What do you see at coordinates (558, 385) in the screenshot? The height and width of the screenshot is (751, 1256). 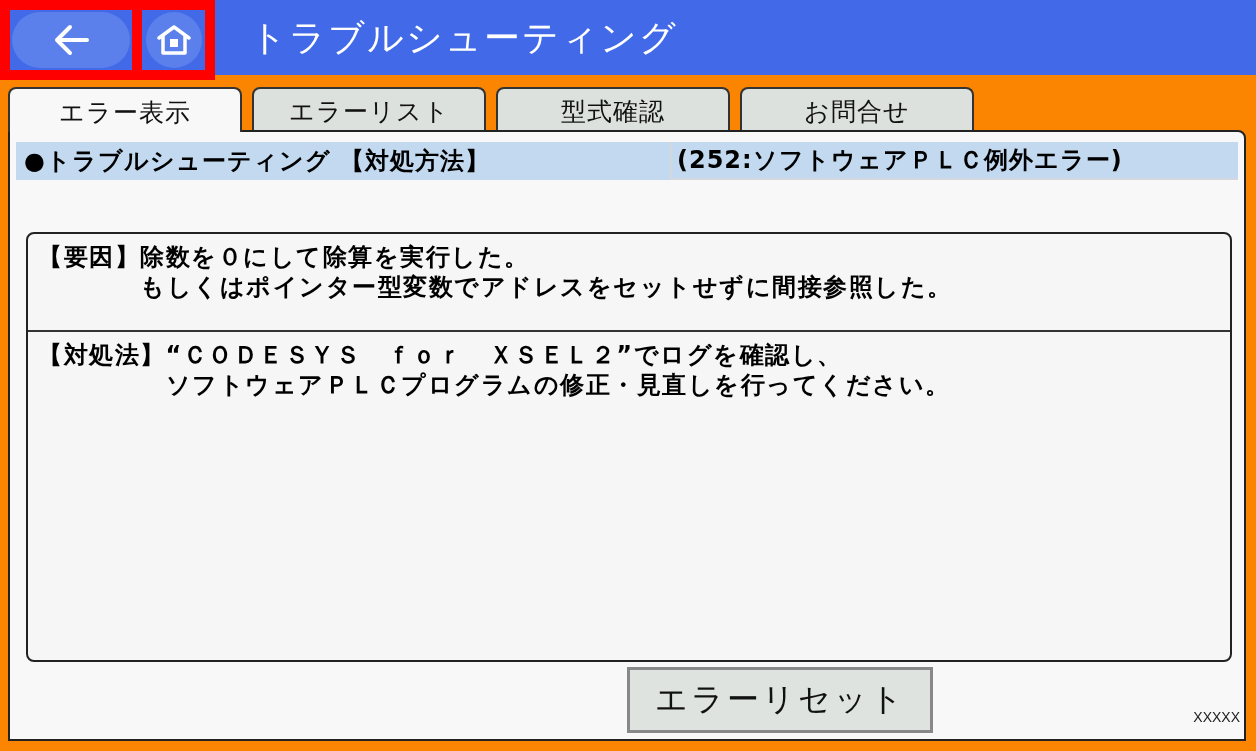 I see `section-text: ソフトウェアＰＬＣプログラムの修正・見直しを行ってください。` at bounding box center [558, 385].